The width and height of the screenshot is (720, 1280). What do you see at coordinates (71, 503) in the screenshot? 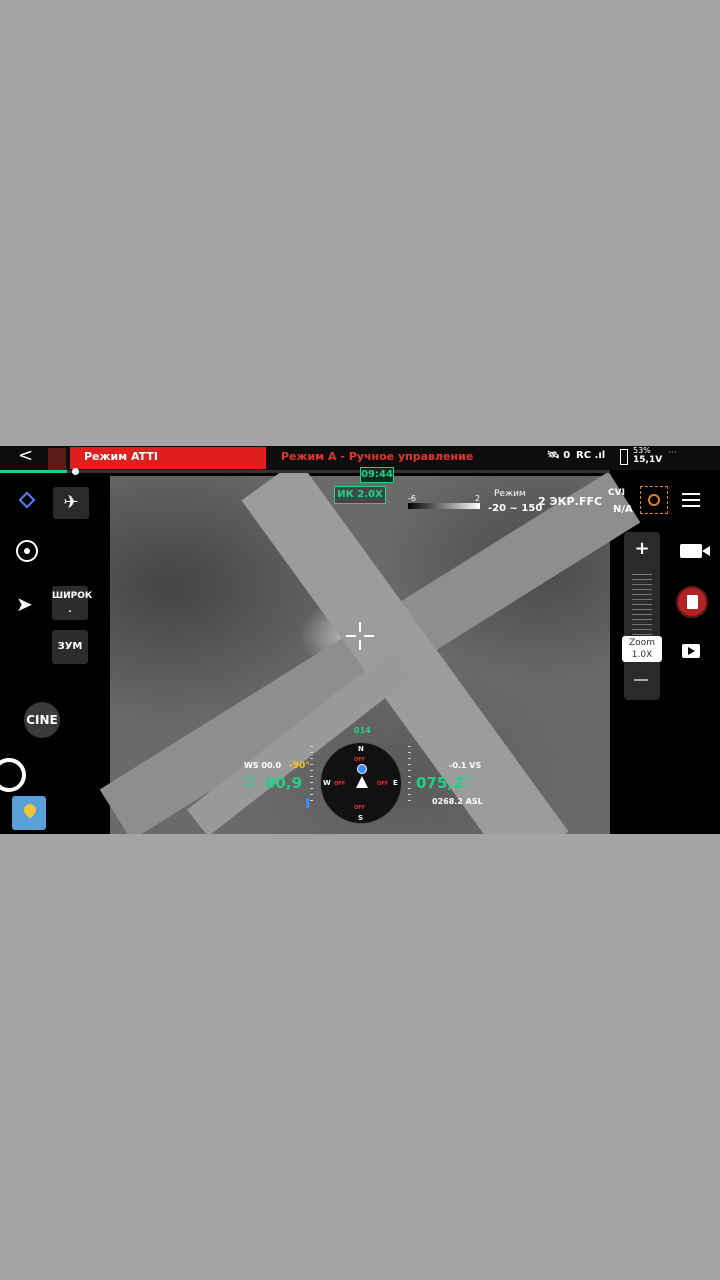
I see `drone-mode-icon: ✈` at bounding box center [71, 503].